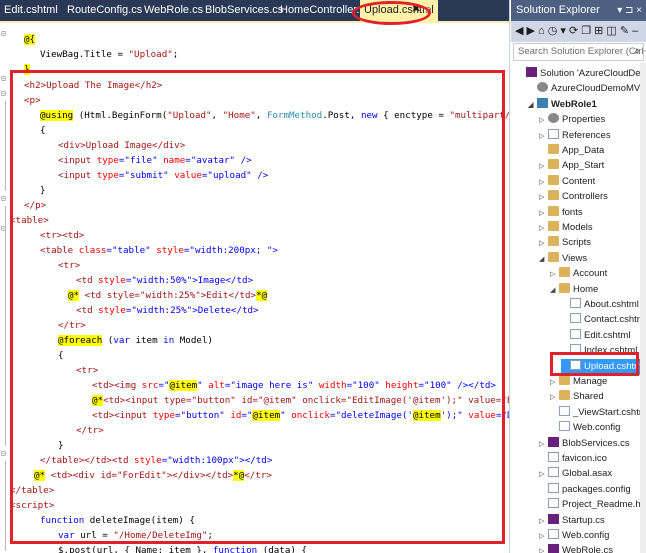 The width and height of the screenshot is (646, 553). I want to click on code-line: </tr>, so click(90, 430).